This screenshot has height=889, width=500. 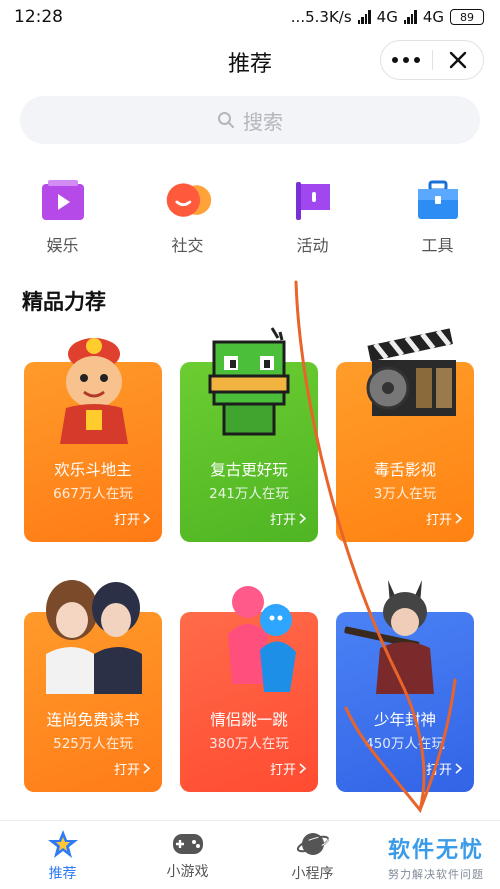 I want to click on mini-program-card: 少年封神 450万人在玩 打开, so click(x=405, y=686).